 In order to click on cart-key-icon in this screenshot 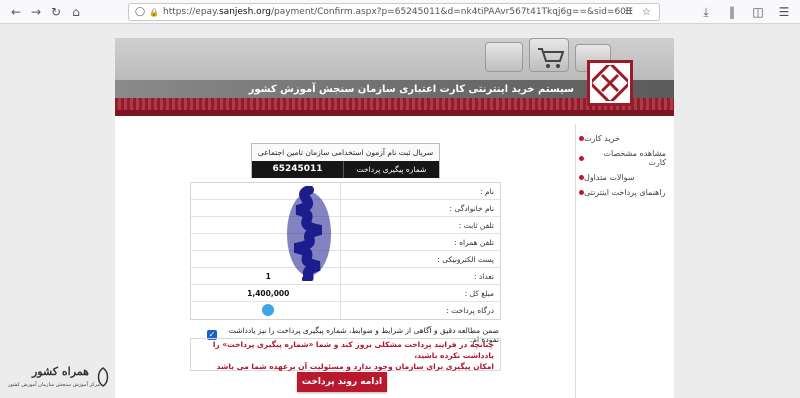, I will do `click(549, 55)`.